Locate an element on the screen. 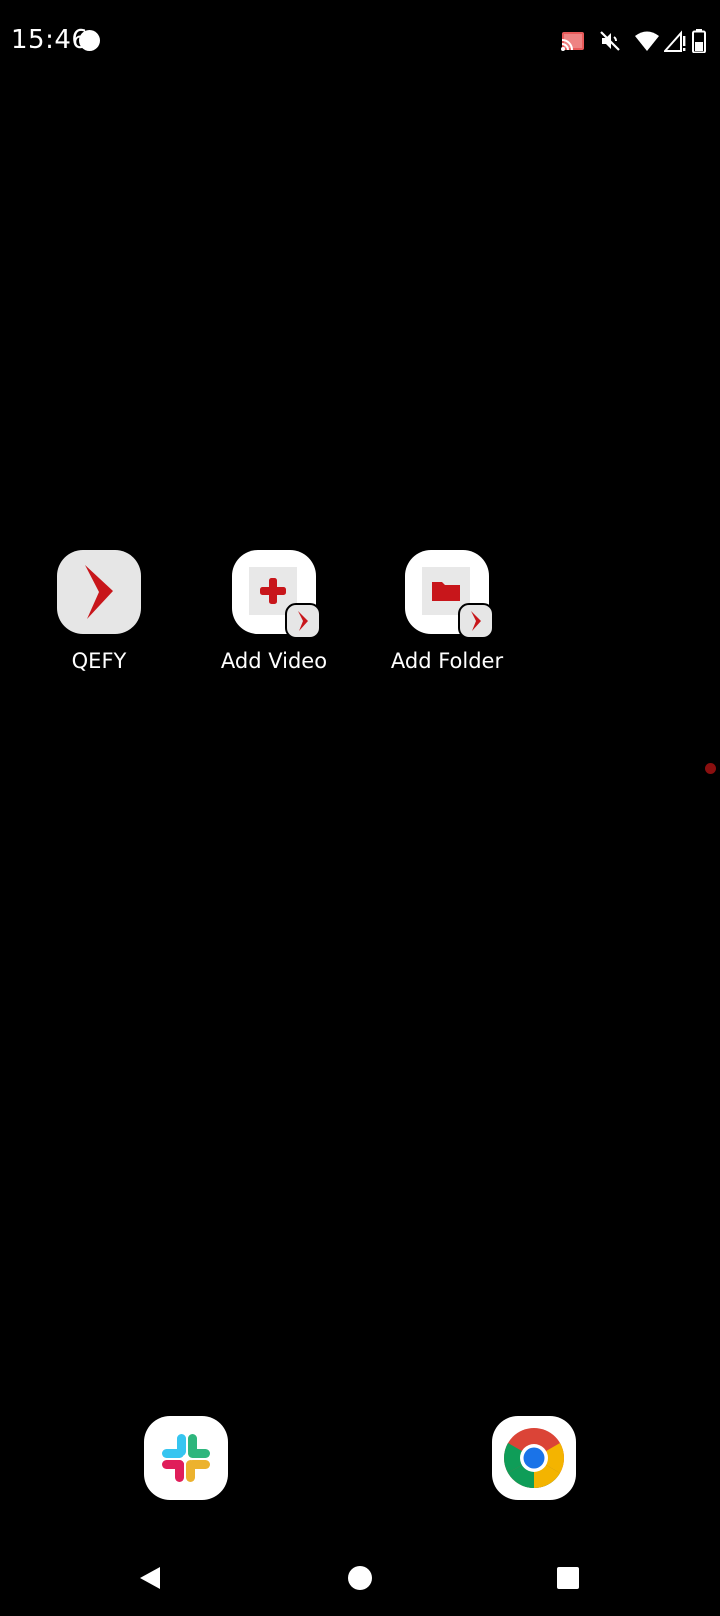  edge-indicator-dot is located at coordinates (710, 768).